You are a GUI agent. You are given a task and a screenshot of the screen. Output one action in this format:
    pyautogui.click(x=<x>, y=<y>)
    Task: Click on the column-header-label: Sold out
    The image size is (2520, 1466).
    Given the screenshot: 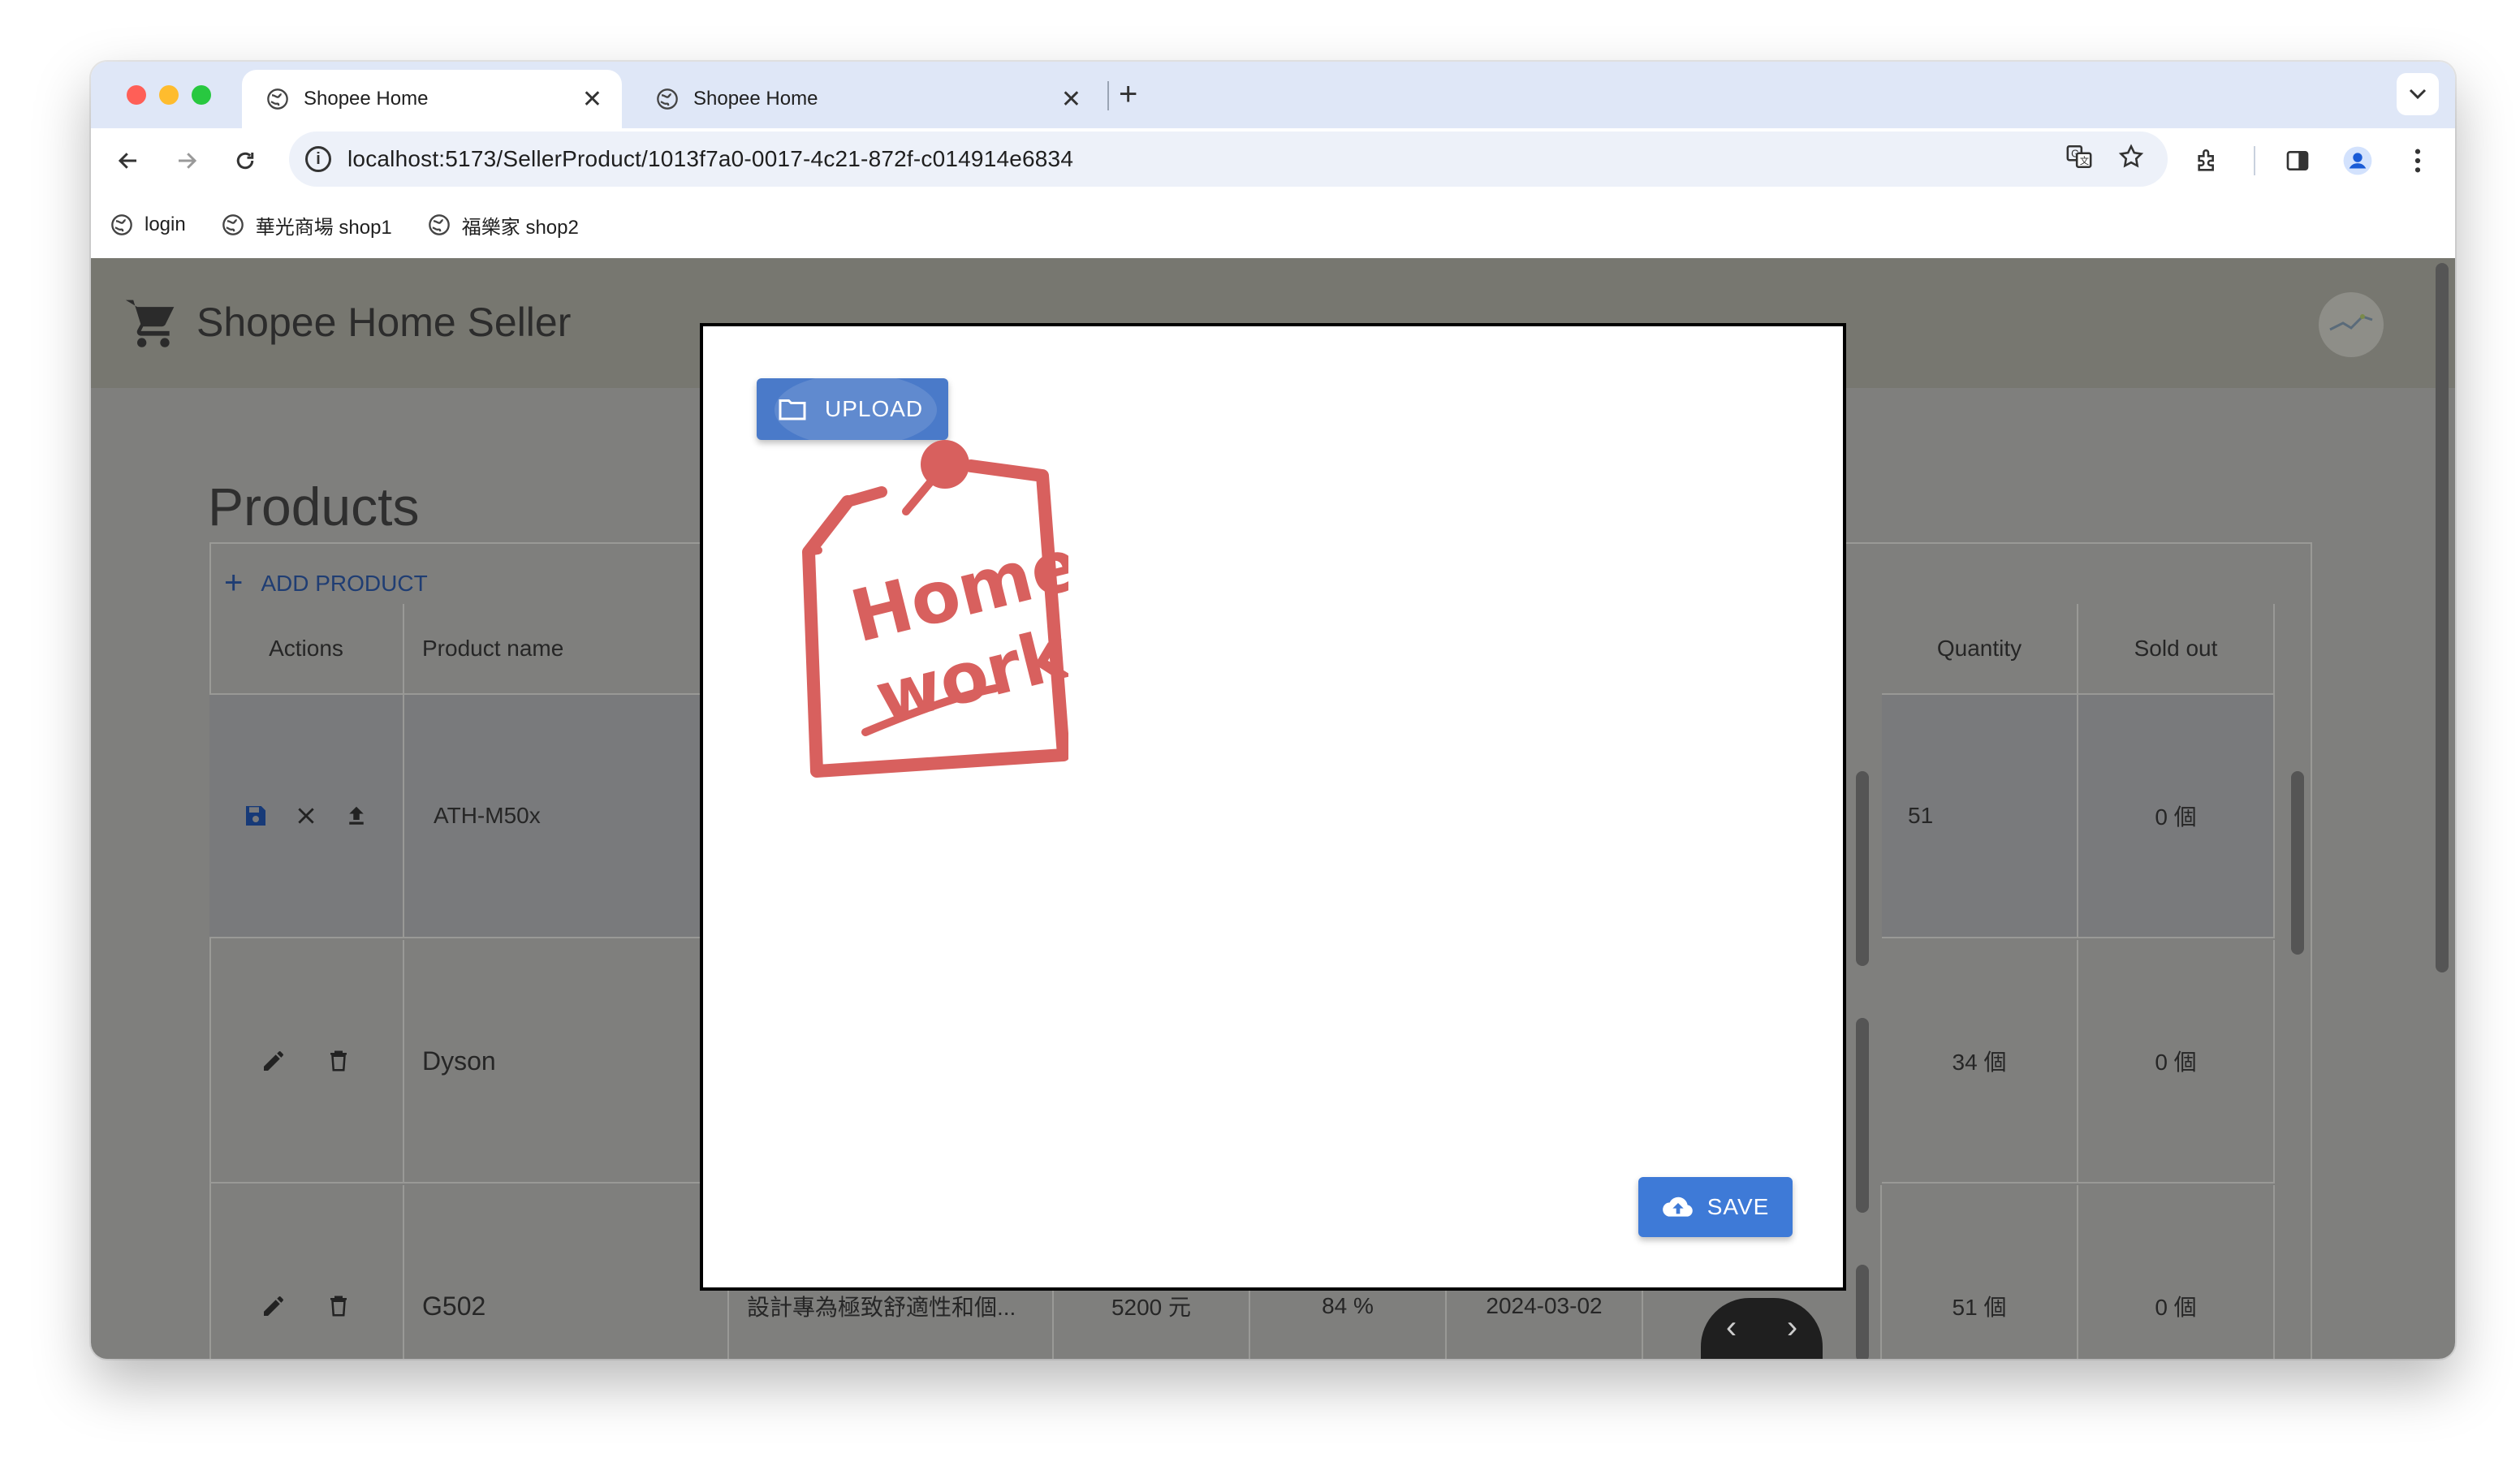 What is the action you would take?
    pyautogui.click(x=2176, y=648)
    